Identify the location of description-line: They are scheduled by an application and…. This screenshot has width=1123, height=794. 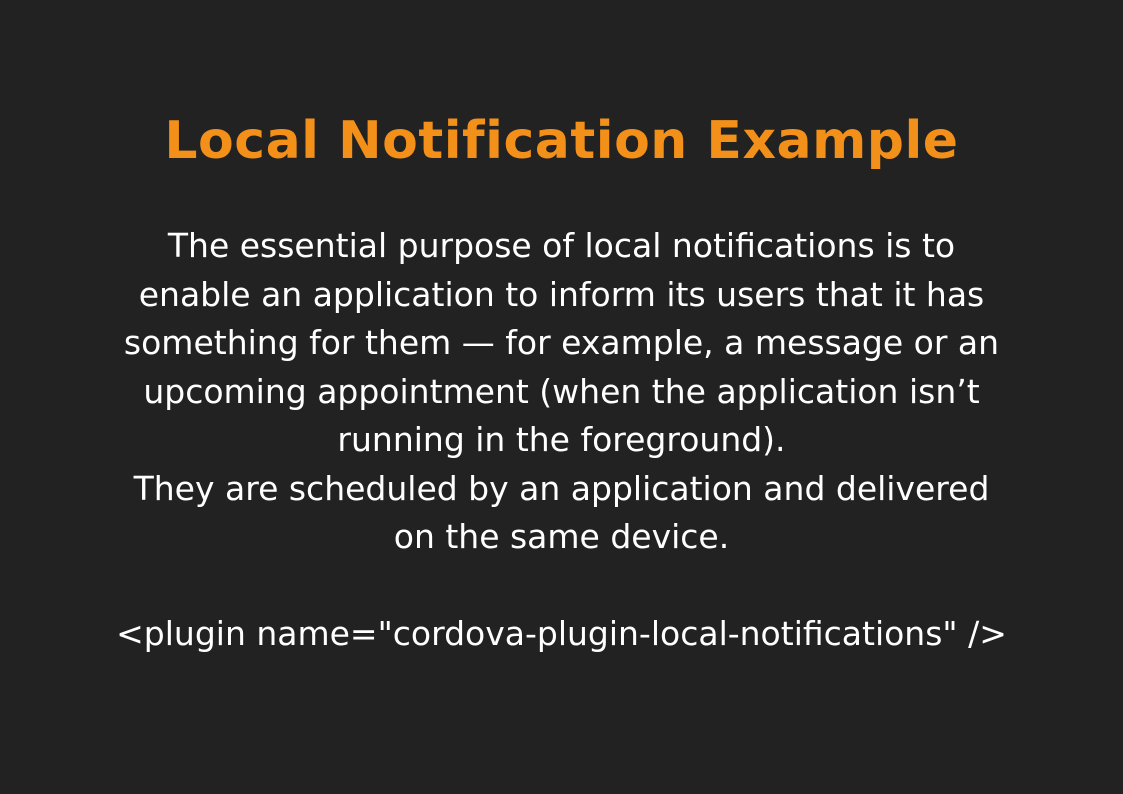
(561, 488).